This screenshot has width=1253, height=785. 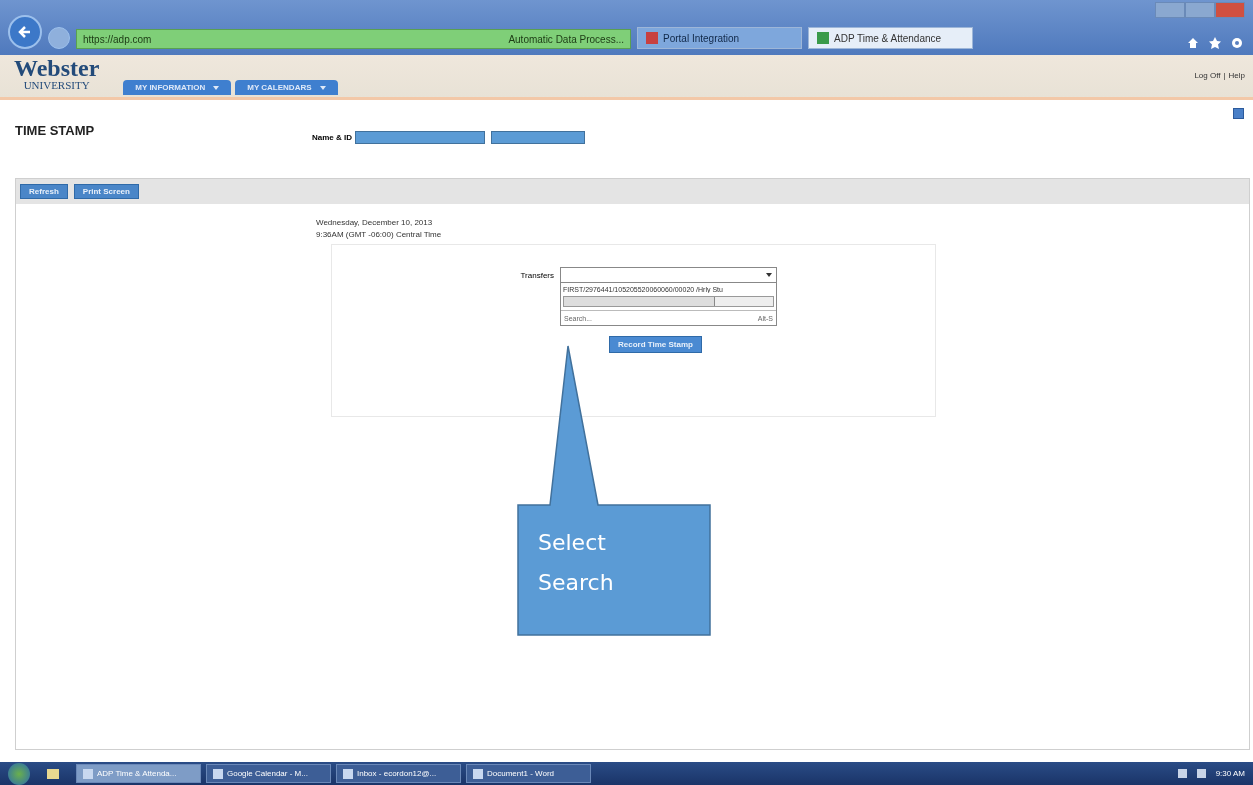 I want to click on folder-icon, so click(x=53, y=773).